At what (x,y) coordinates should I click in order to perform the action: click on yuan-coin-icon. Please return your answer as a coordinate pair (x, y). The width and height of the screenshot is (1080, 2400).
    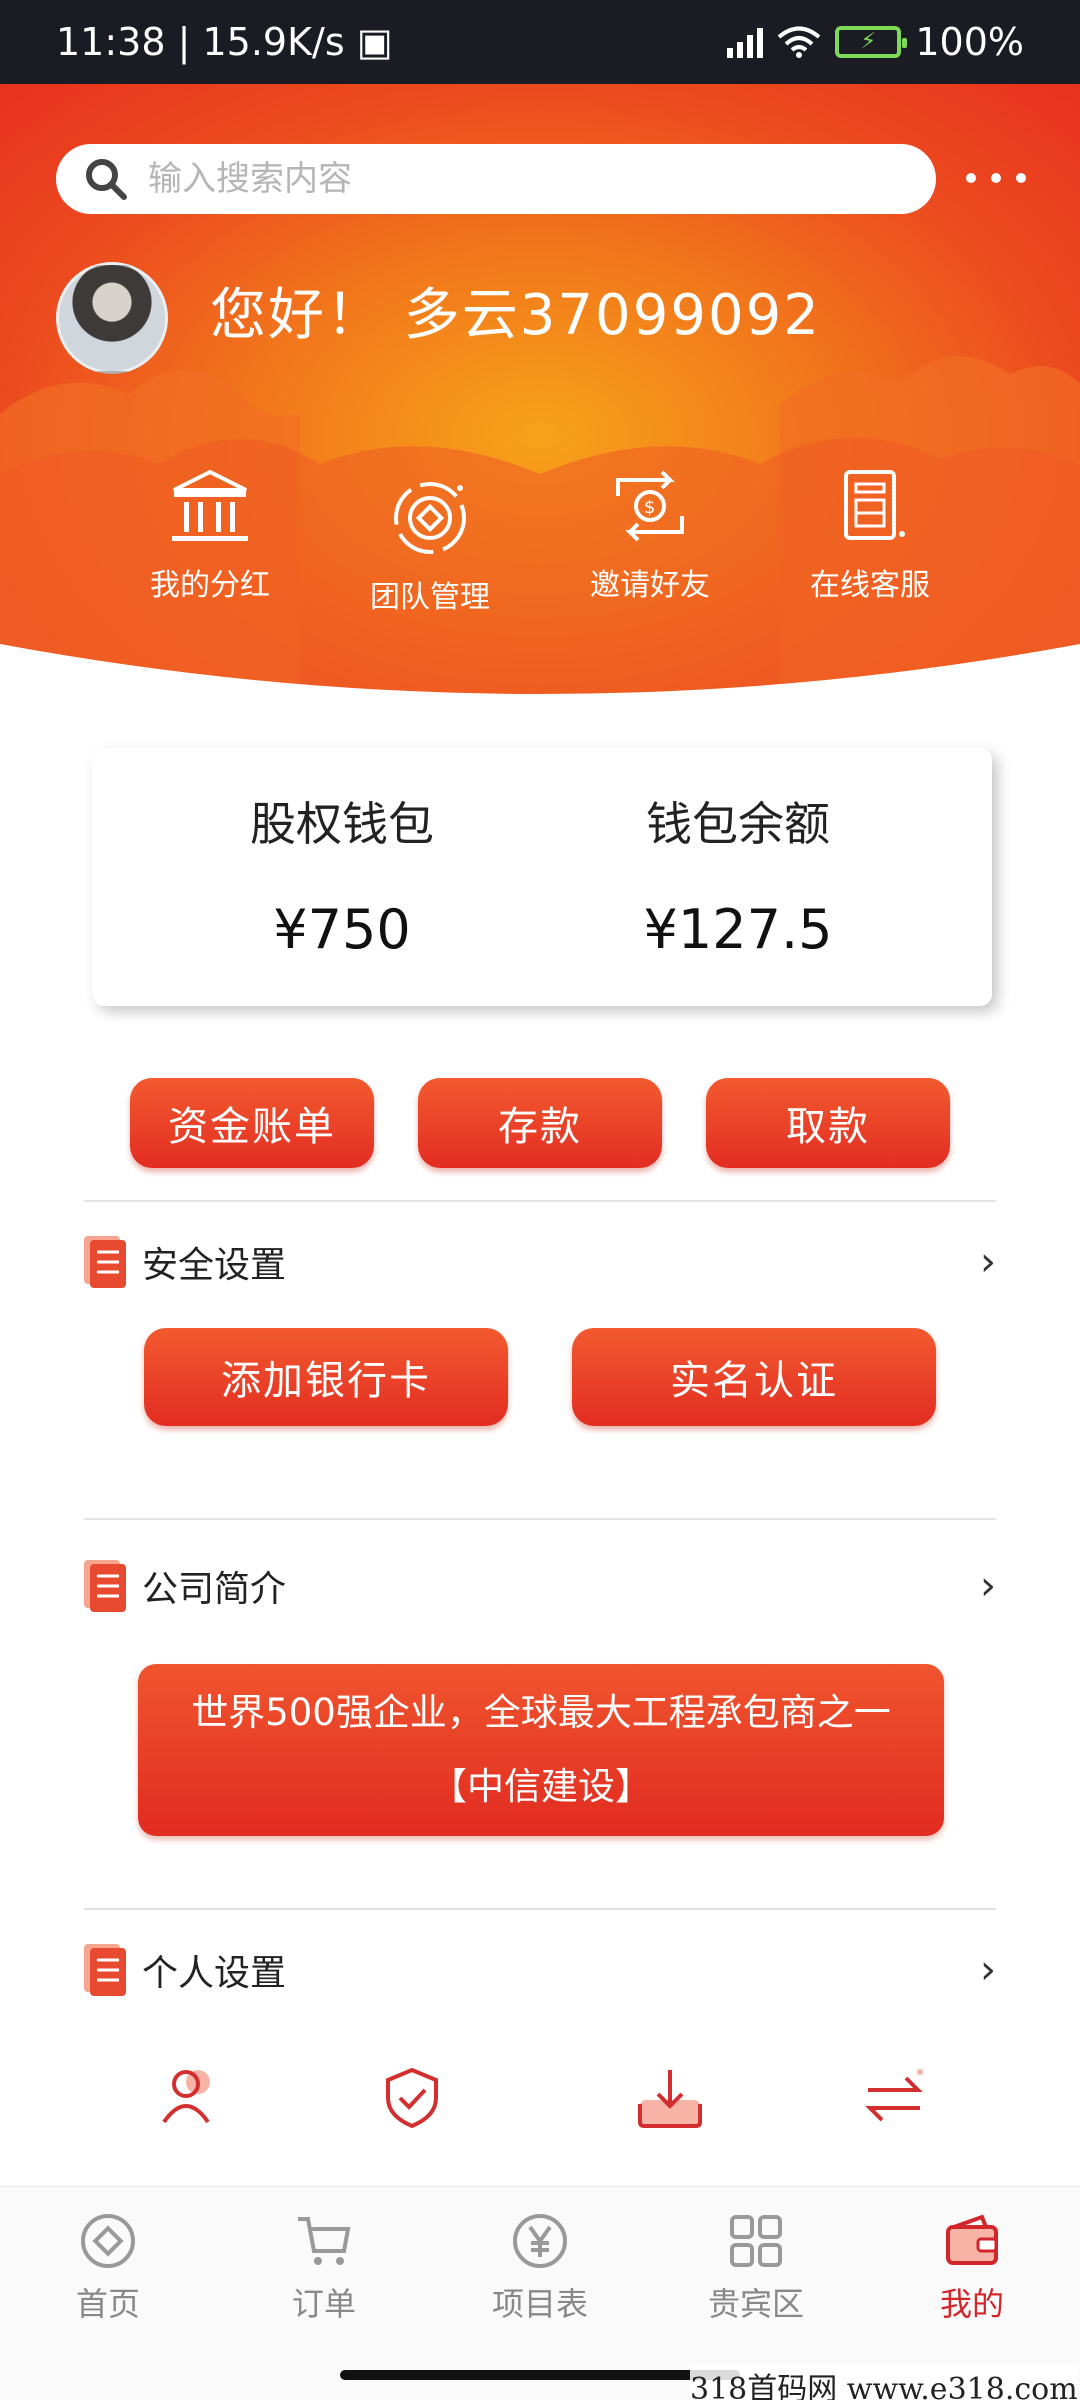
    Looking at the image, I should click on (540, 2241).